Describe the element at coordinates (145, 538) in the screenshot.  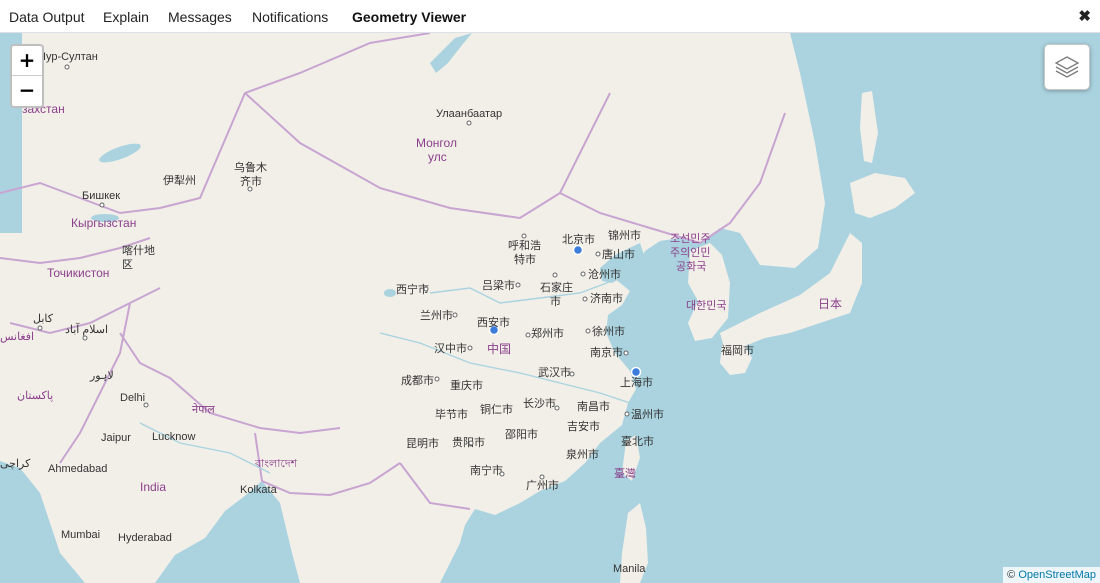
I see `label-hyderabad: Hyderabad` at that location.